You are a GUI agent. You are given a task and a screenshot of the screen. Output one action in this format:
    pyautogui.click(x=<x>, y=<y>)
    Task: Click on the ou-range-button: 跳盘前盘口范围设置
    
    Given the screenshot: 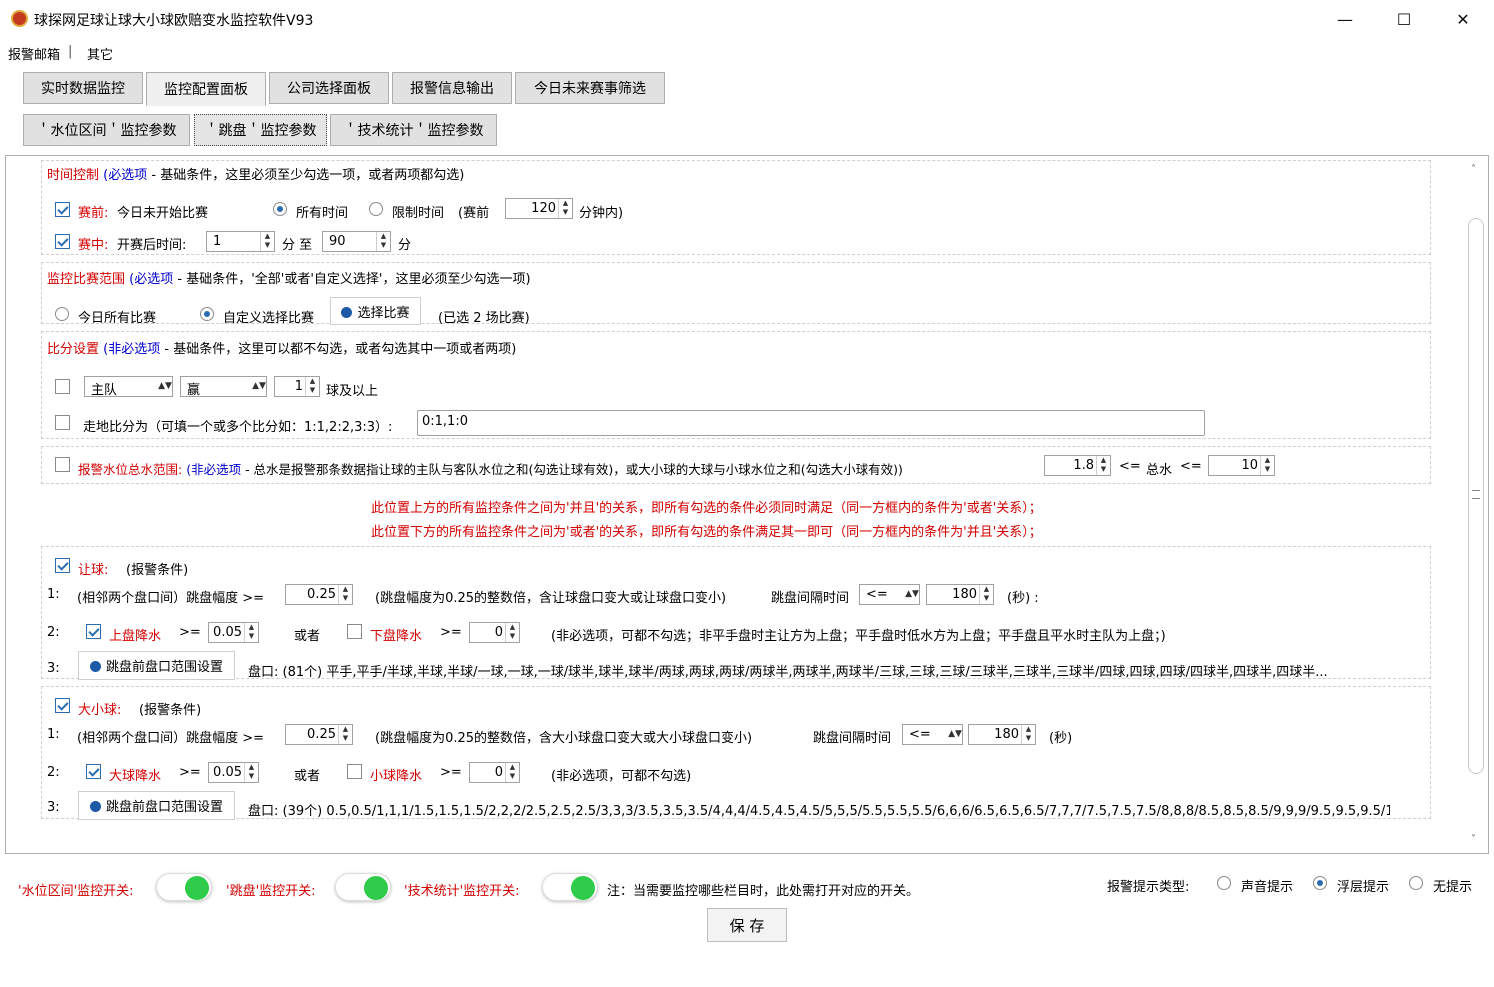 What is the action you would take?
    pyautogui.click(x=156, y=805)
    